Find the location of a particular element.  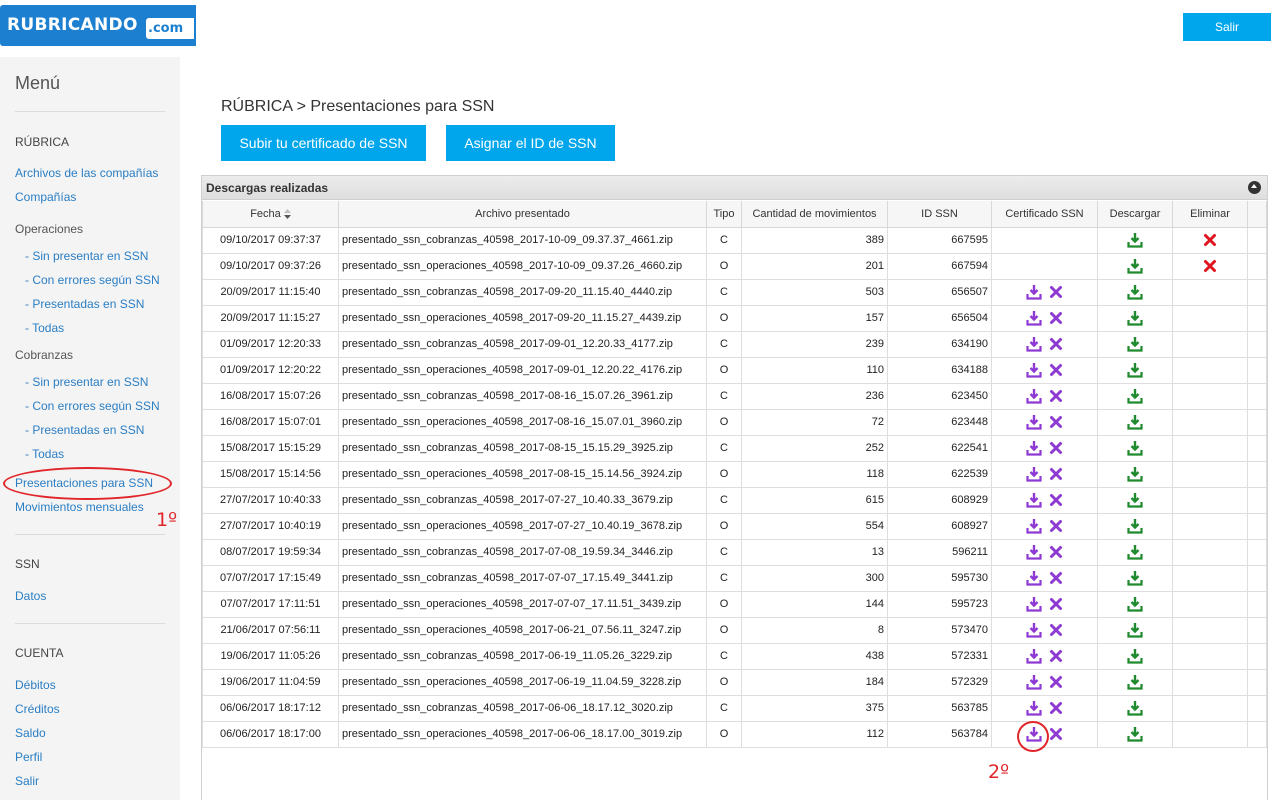

cell-id-ssn: 667595 is located at coordinates (939, 240).